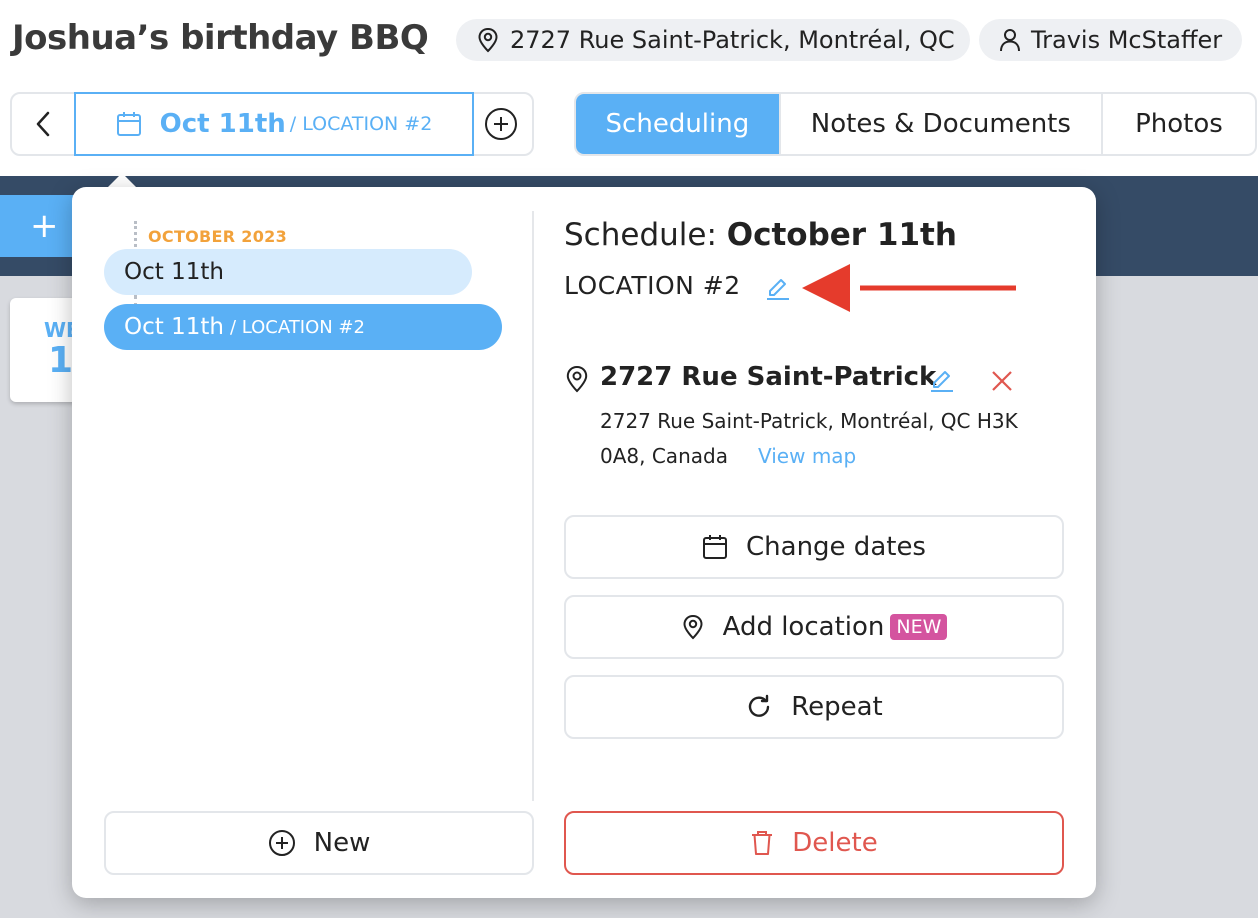  I want to click on schedule-list-item: Oct 11th, so click(288, 272).